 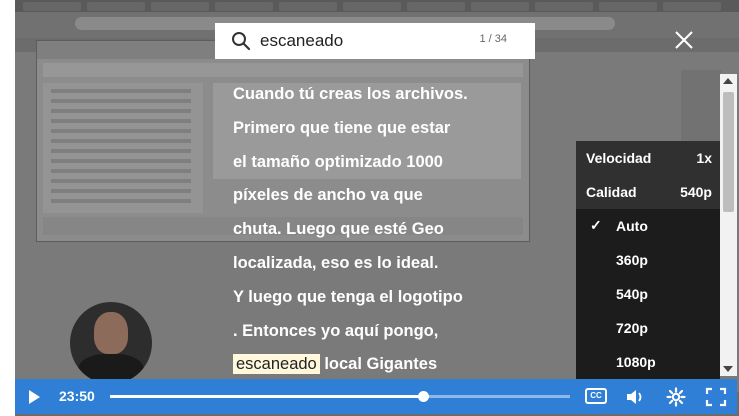 What do you see at coordinates (350, 94) in the screenshot?
I see `transcript-line: Cuando tú creas los archivos.` at bounding box center [350, 94].